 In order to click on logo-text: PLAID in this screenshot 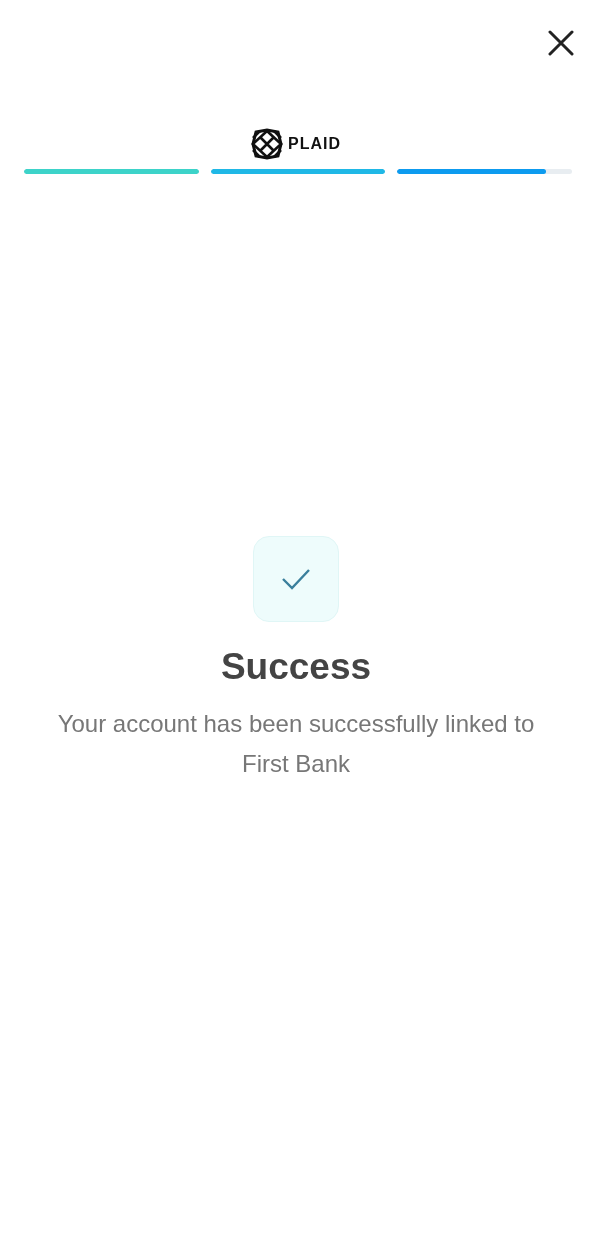, I will do `click(314, 144)`.